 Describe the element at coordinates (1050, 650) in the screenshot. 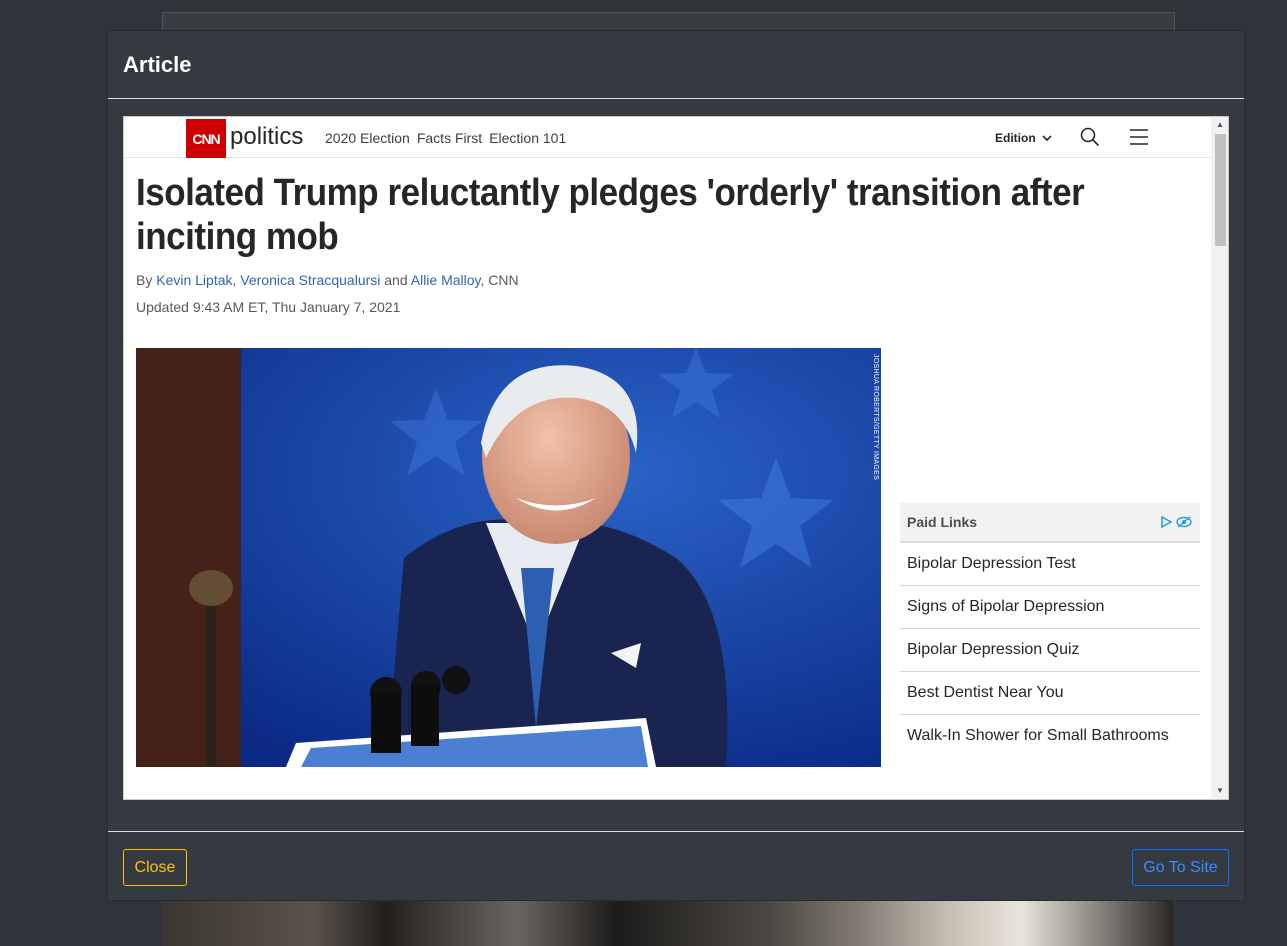

I see `ad-link: Bipolar Depression Quiz` at that location.